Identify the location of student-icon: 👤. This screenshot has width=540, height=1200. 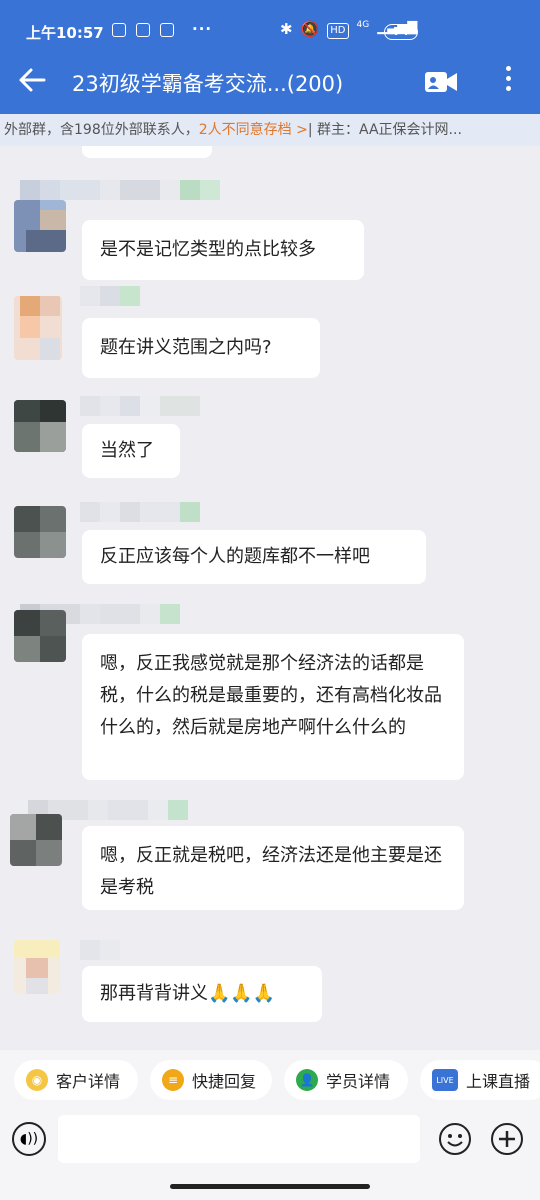
(307, 1080).